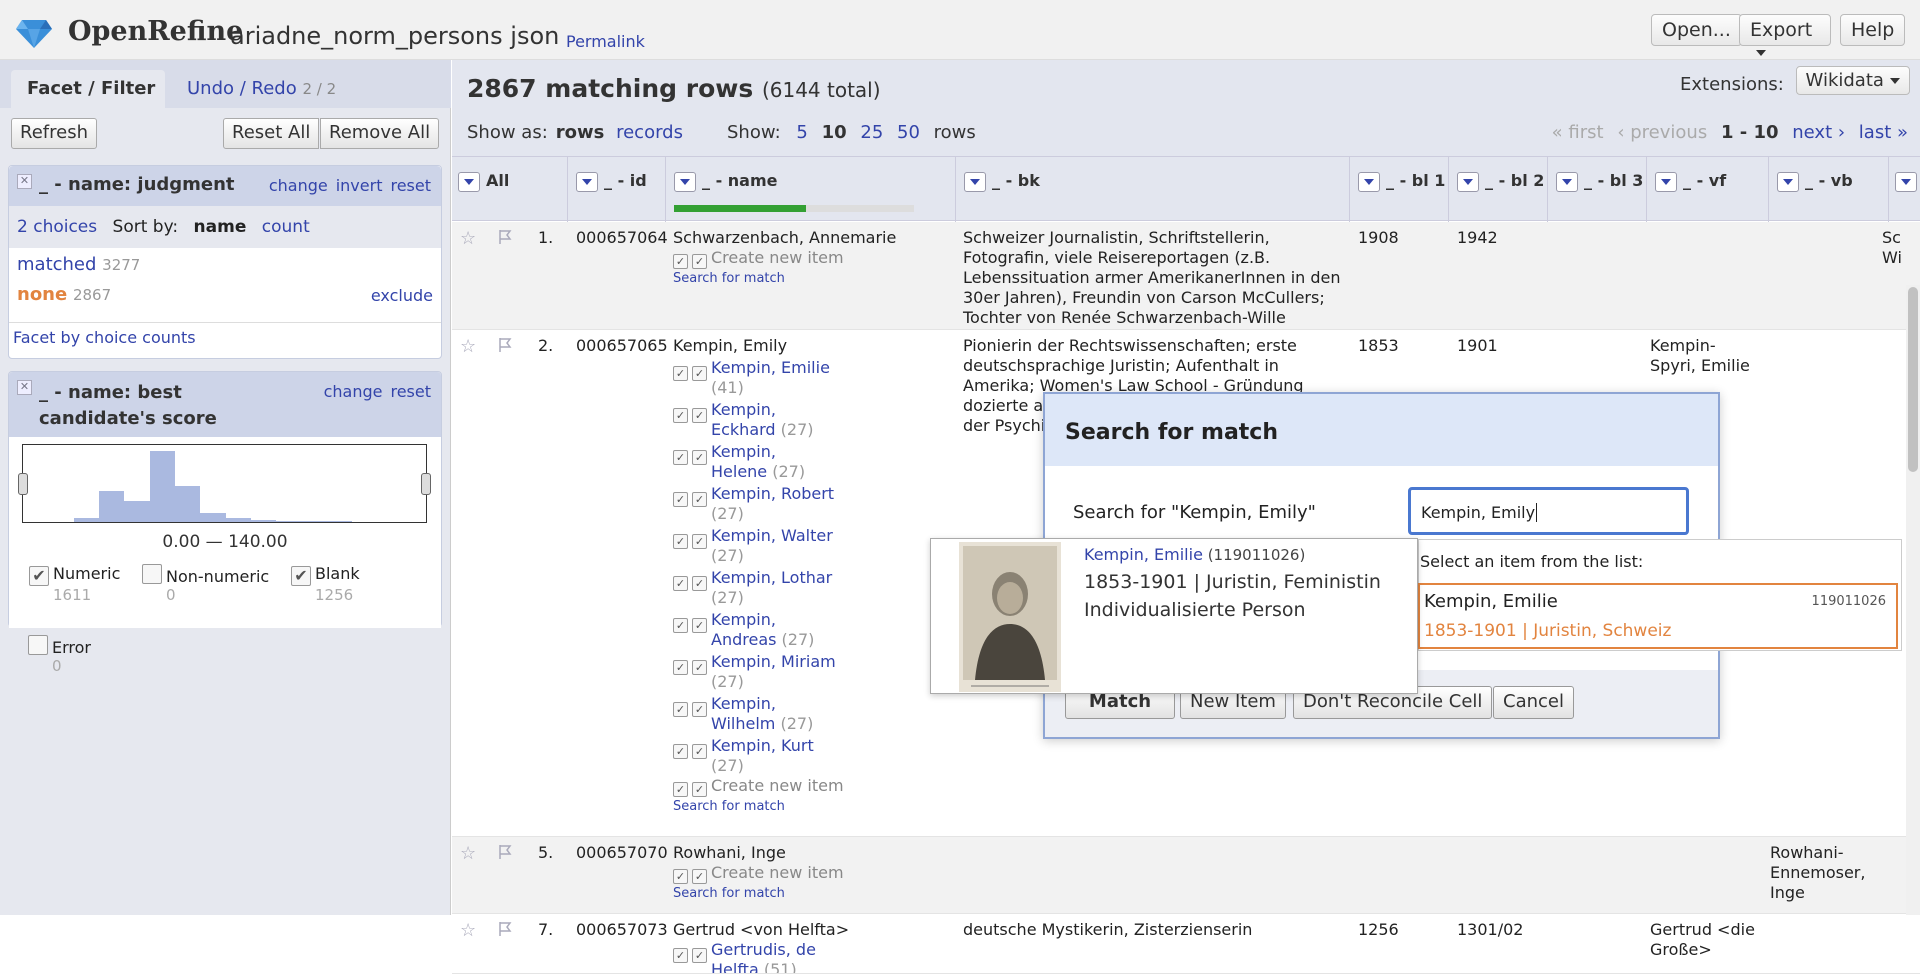 This screenshot has width=1920, height=974. What do you see at coordinates (788, 630) in the screenshot?
I see `candidate-item: ✓ ✓ Kempin, Andreas (27)` at bounding box center [788, 630].